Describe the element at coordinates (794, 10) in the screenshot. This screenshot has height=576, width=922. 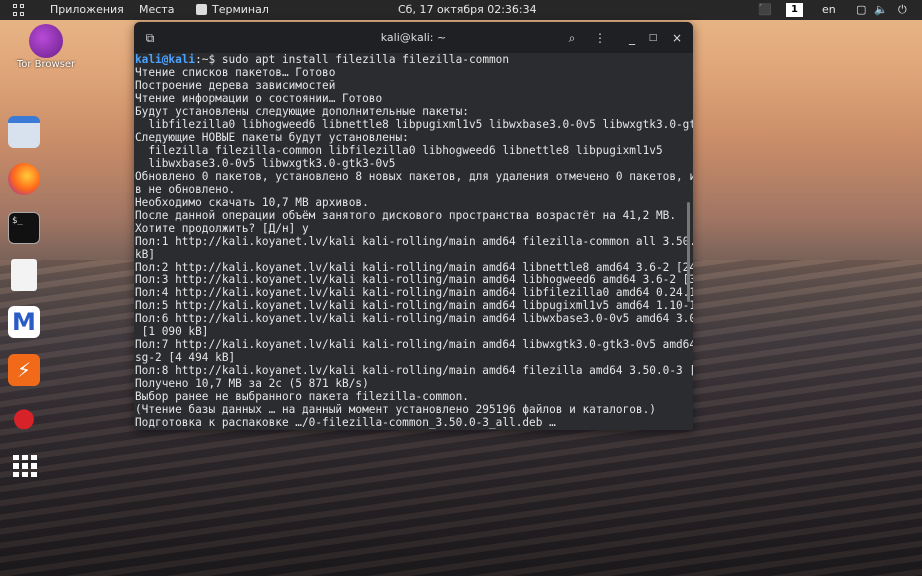
I see `workspace-indicator: 1` at that location.